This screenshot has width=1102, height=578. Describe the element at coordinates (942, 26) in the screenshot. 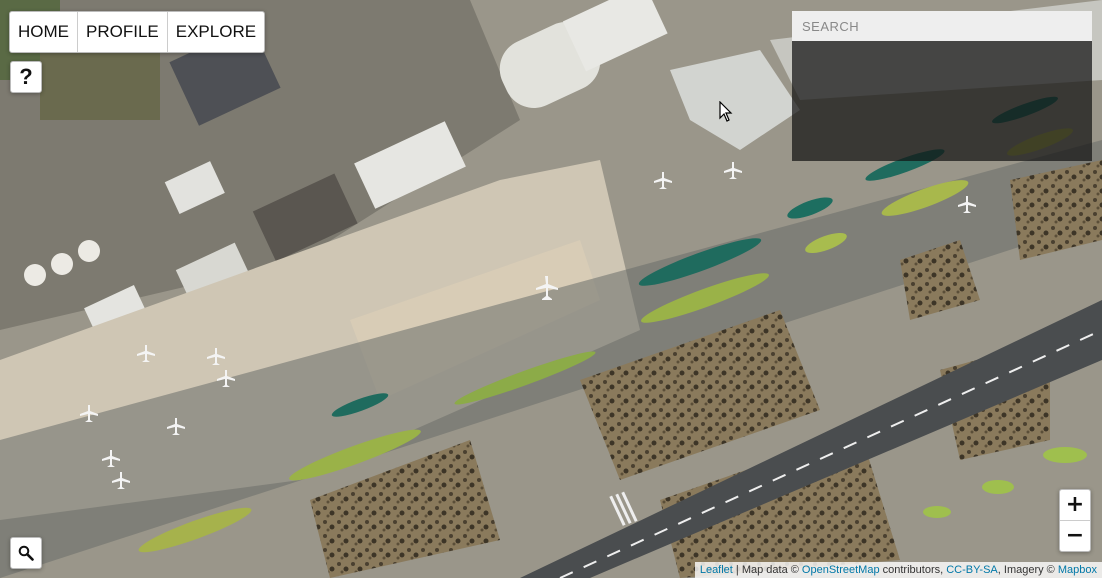

I see `search-input` at that location.